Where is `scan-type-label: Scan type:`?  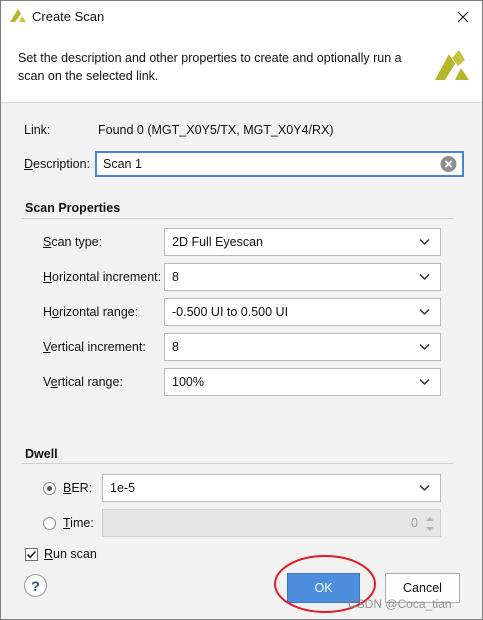 scan-type-label: Scan type: is located at coordinates (73, 242).